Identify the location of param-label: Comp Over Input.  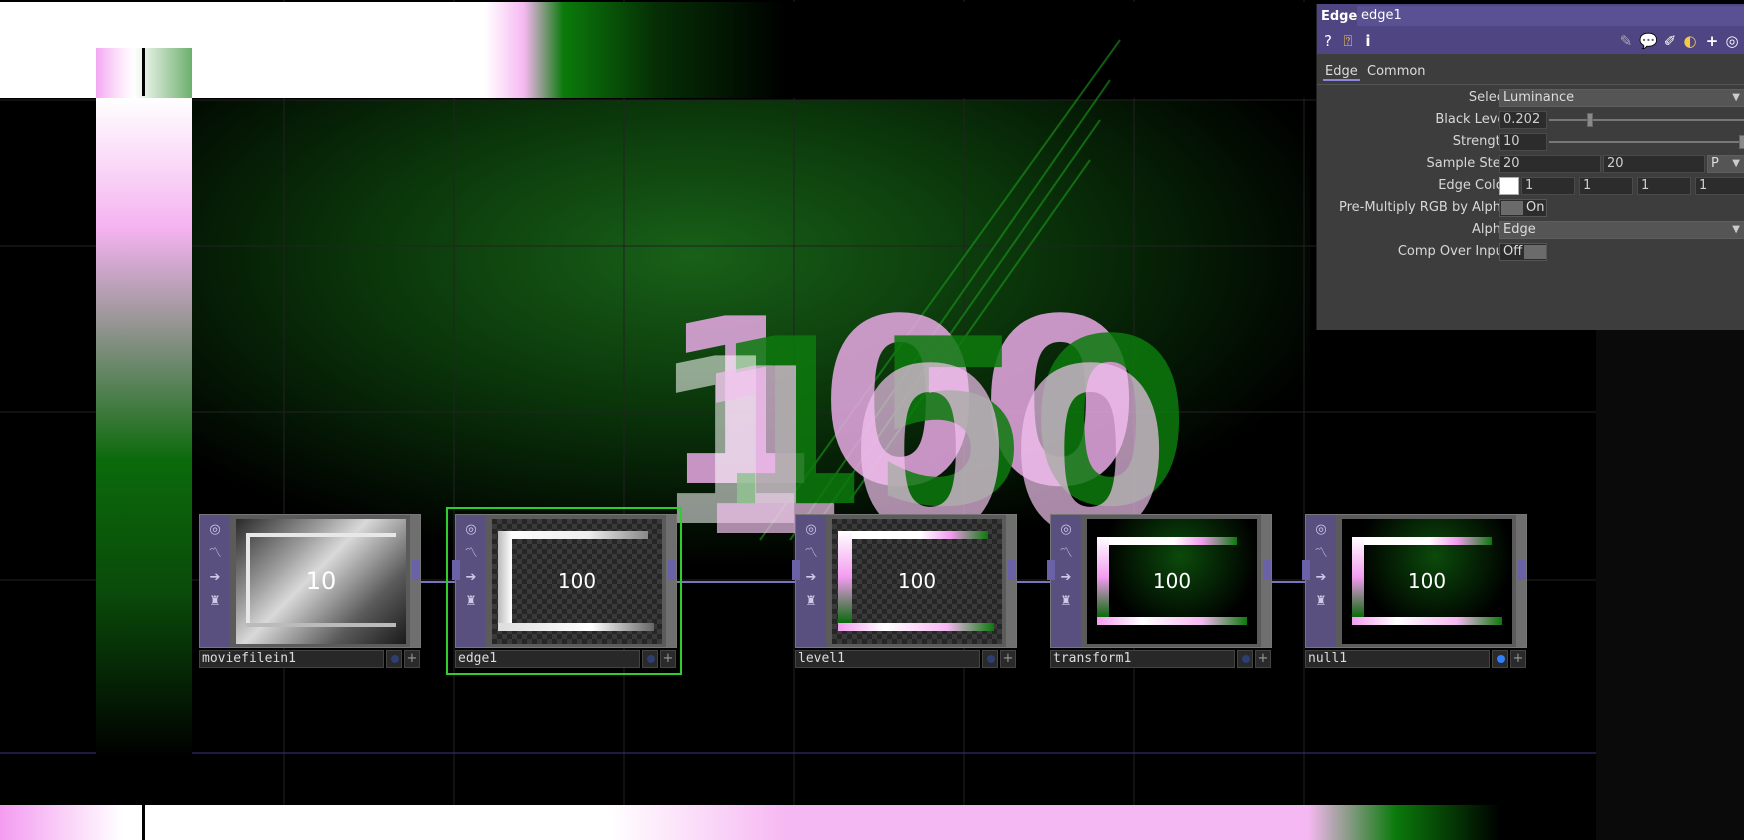
(1453, 251).